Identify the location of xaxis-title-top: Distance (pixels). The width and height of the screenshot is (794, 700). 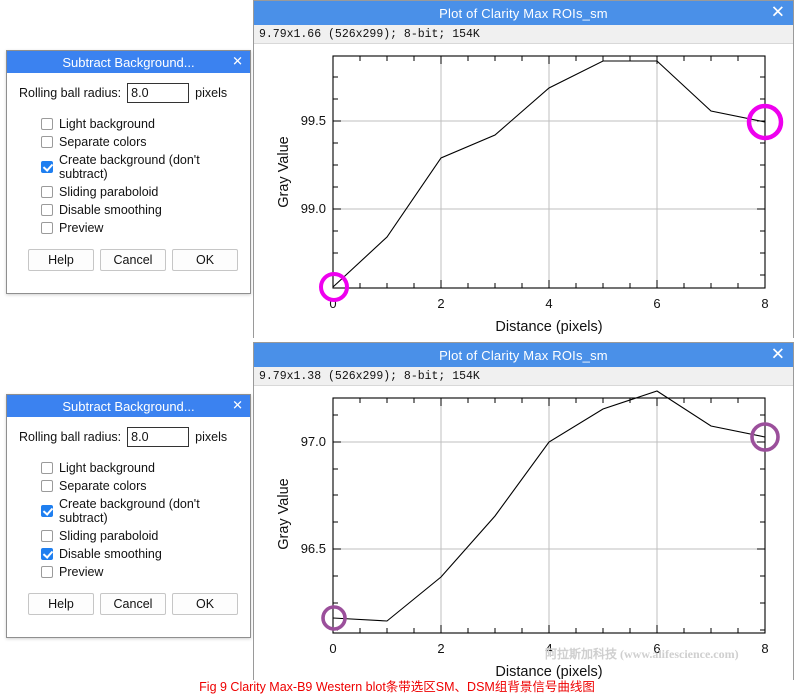
(548, 327).